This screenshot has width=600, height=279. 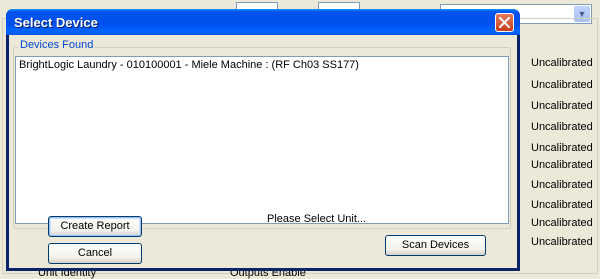 What do you see at coordinates (95, 226) in the screenshot?
I see `create-report-button: Create Report` at bounding box center [95, 226].